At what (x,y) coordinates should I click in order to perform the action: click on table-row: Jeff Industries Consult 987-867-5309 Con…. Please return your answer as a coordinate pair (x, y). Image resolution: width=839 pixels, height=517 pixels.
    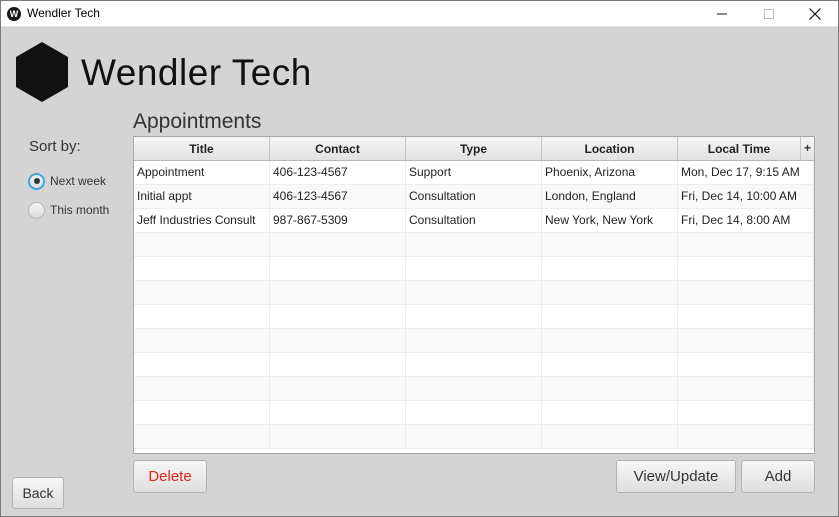
    Looking at the image, I should click on (474, 221).